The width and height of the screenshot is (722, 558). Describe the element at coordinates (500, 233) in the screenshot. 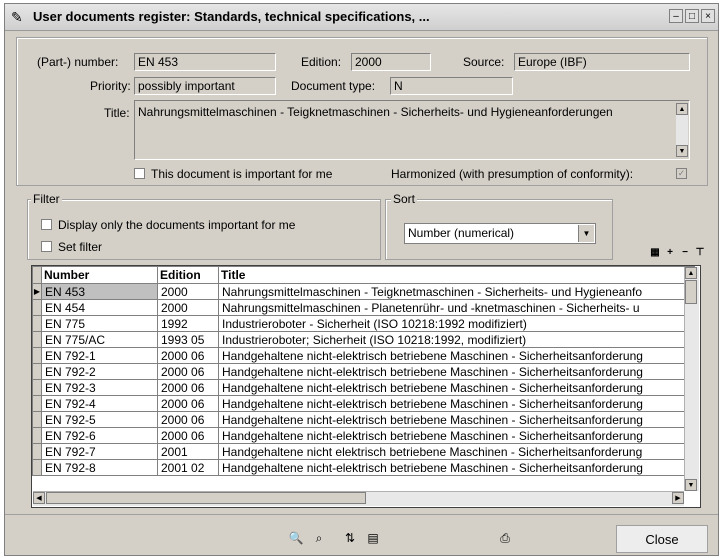

I see `sort-select: Number (numerical) ▼` at that location.